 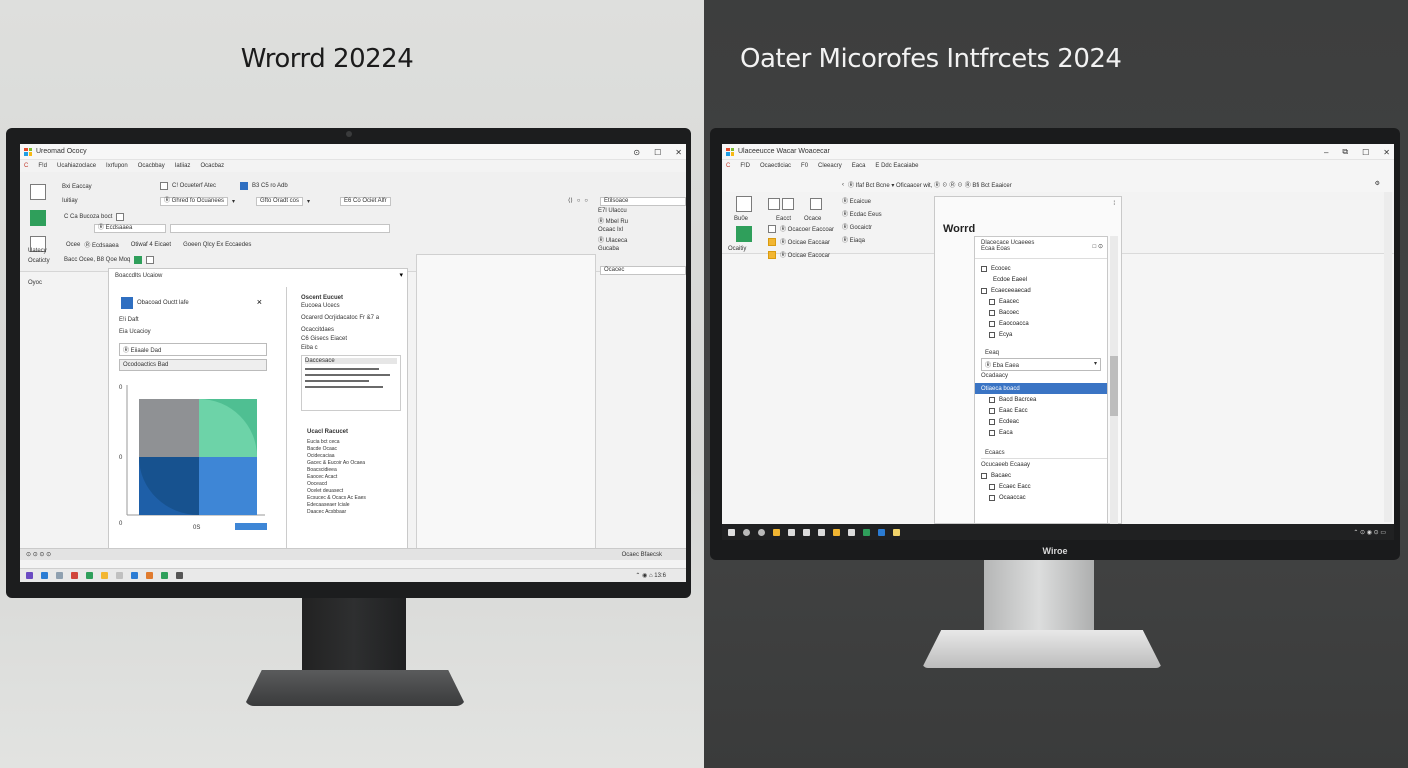 I want to click on nav-item-a-2: Ecaeceeaecad, so click(x=1041, y=290).